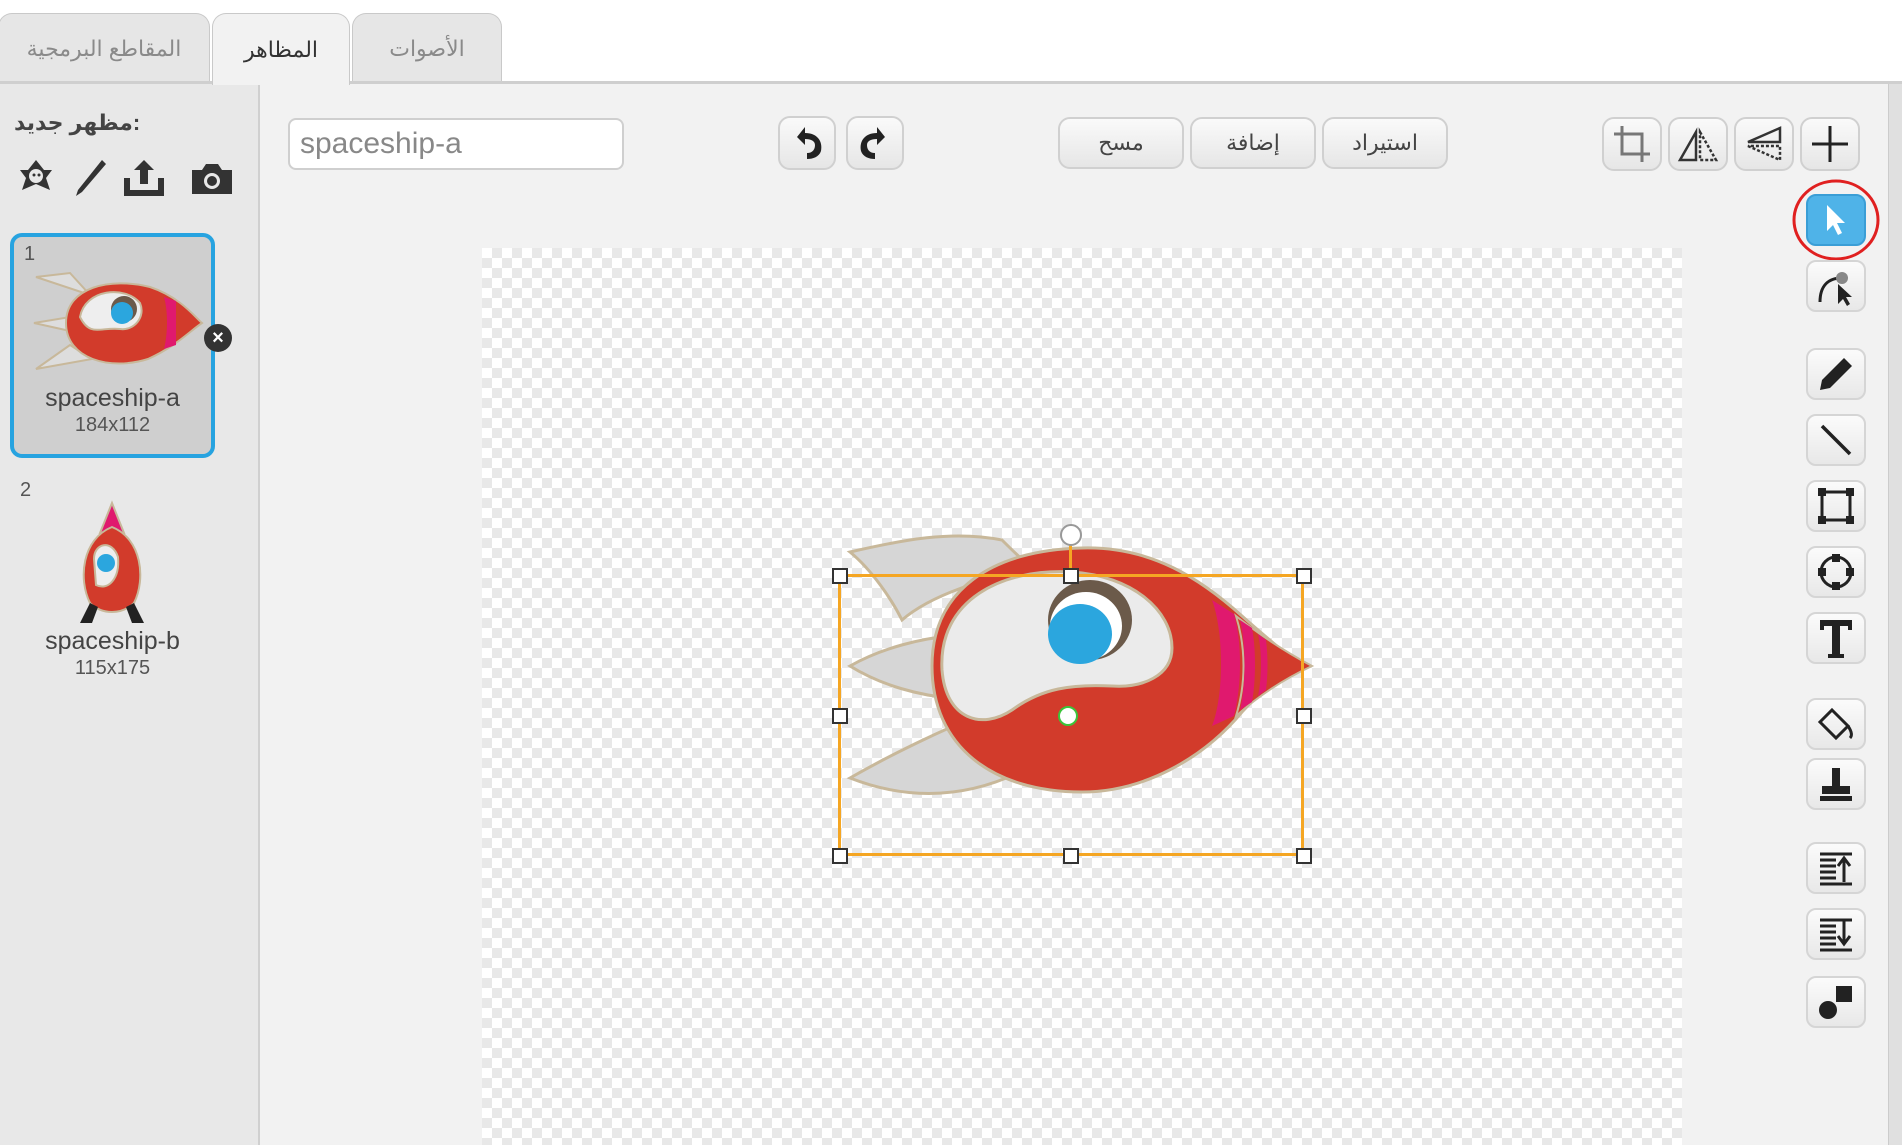  Describe the element at coordinates (36, 178) in the screenshot. I see `sprite-library-icon` at that location.